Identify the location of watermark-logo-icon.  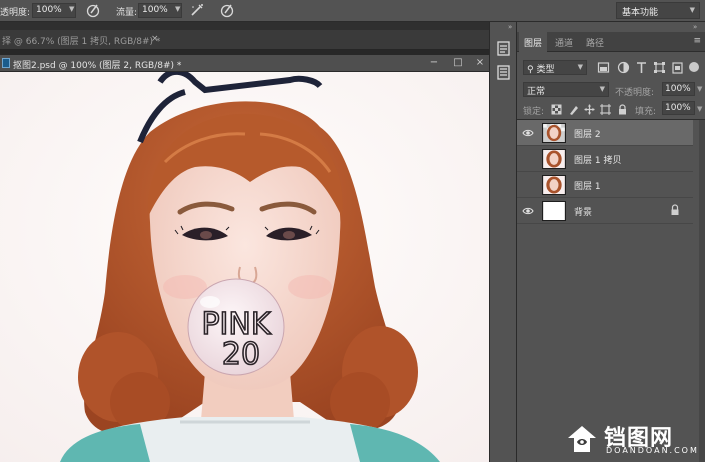
(582, 439).